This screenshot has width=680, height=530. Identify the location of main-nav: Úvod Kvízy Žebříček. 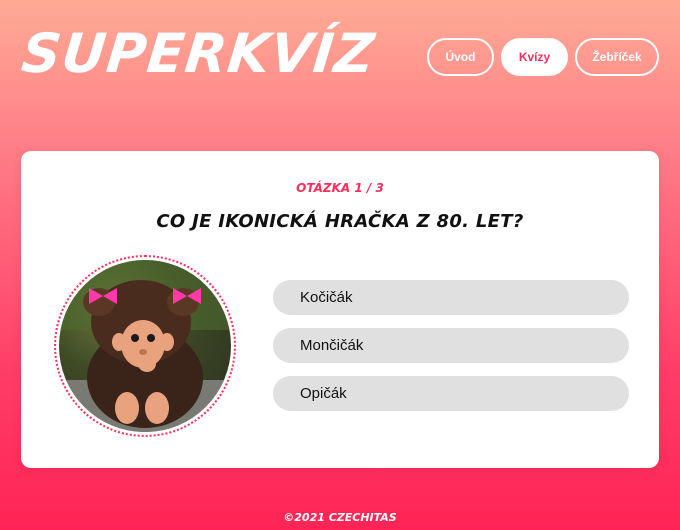
(543, 57).